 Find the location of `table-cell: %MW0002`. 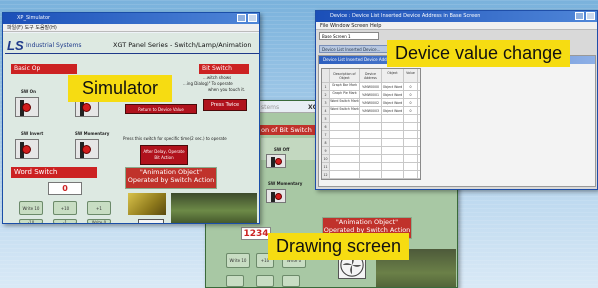

table-cell: %MW0002 is located at coordinates (371, 102).